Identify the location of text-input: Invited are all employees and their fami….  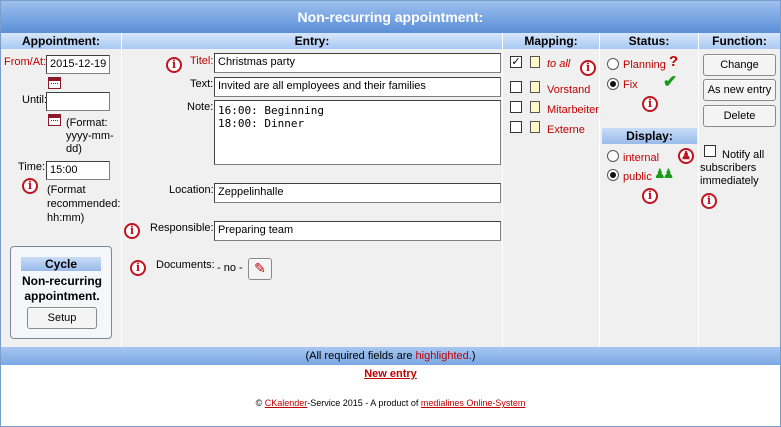
(357, 87).